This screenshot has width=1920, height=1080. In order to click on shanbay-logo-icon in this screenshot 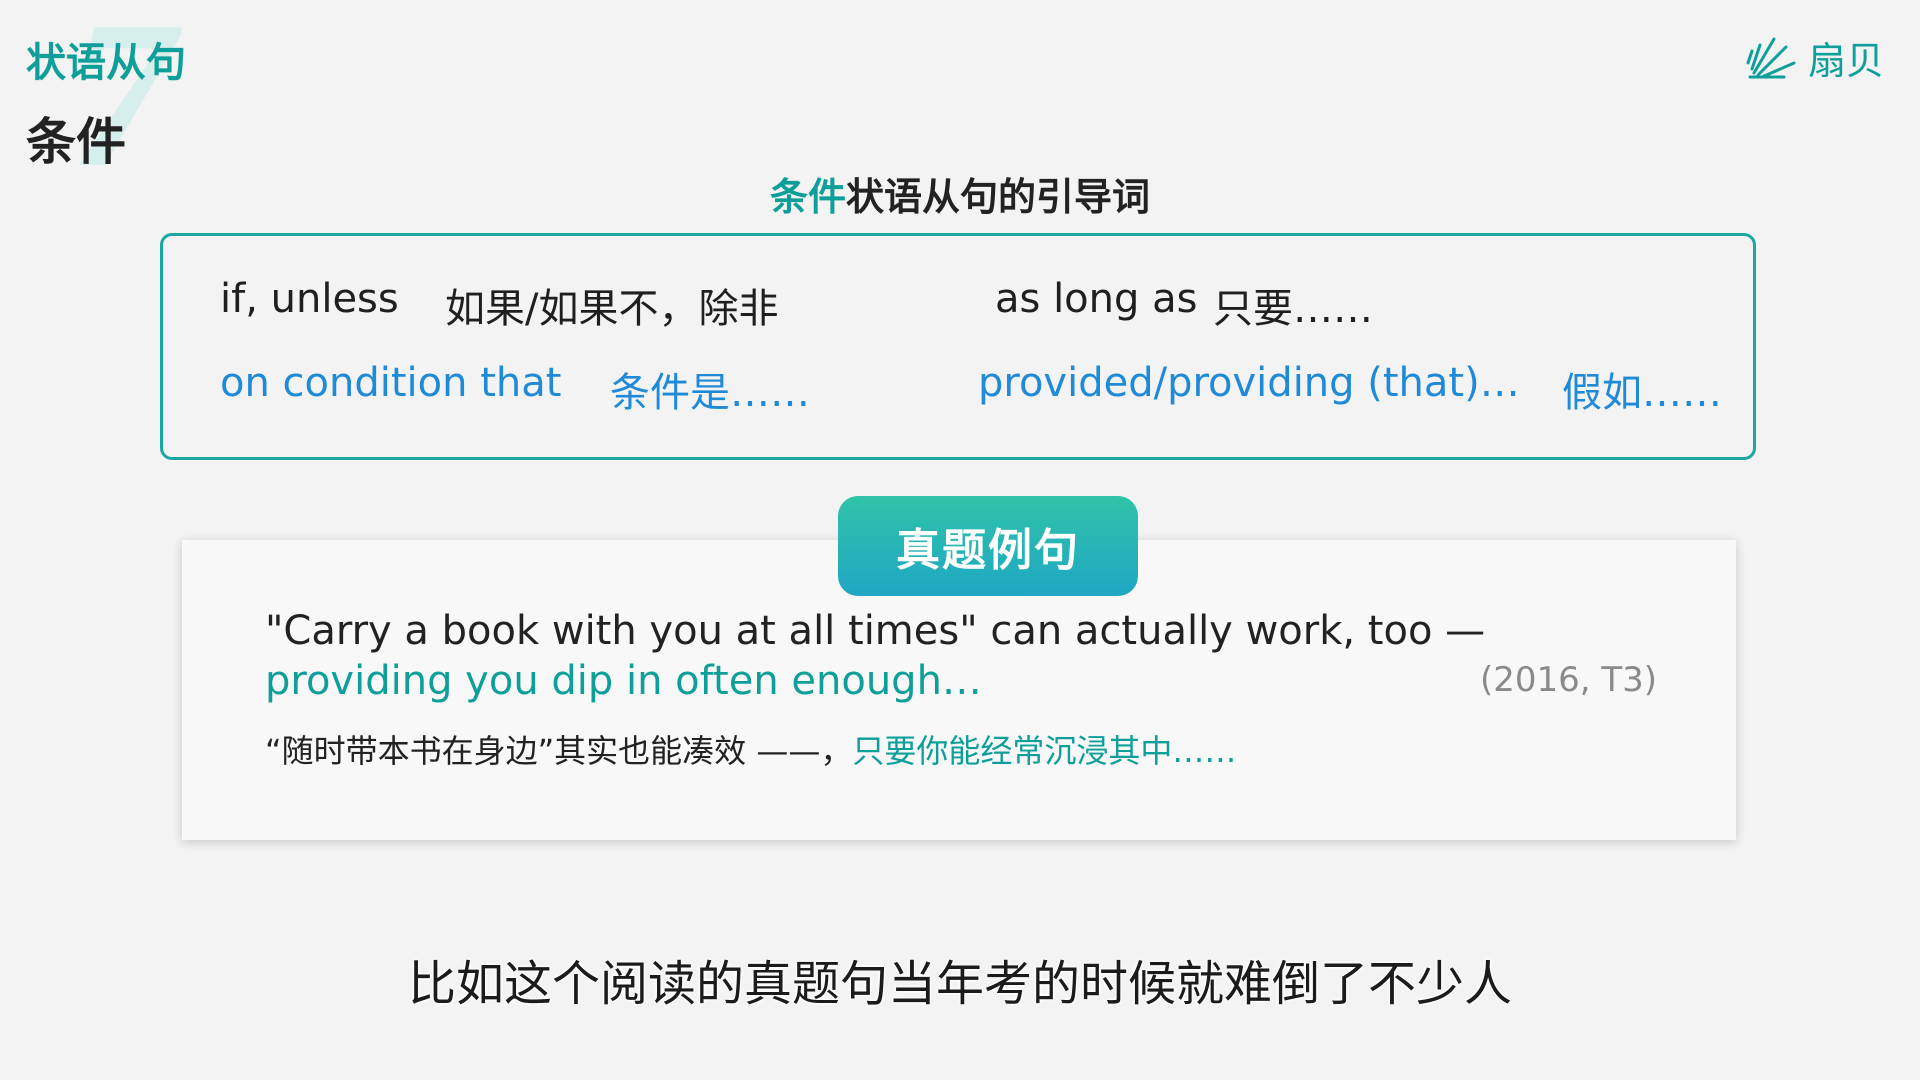, I will do `click(1771, 57)`.